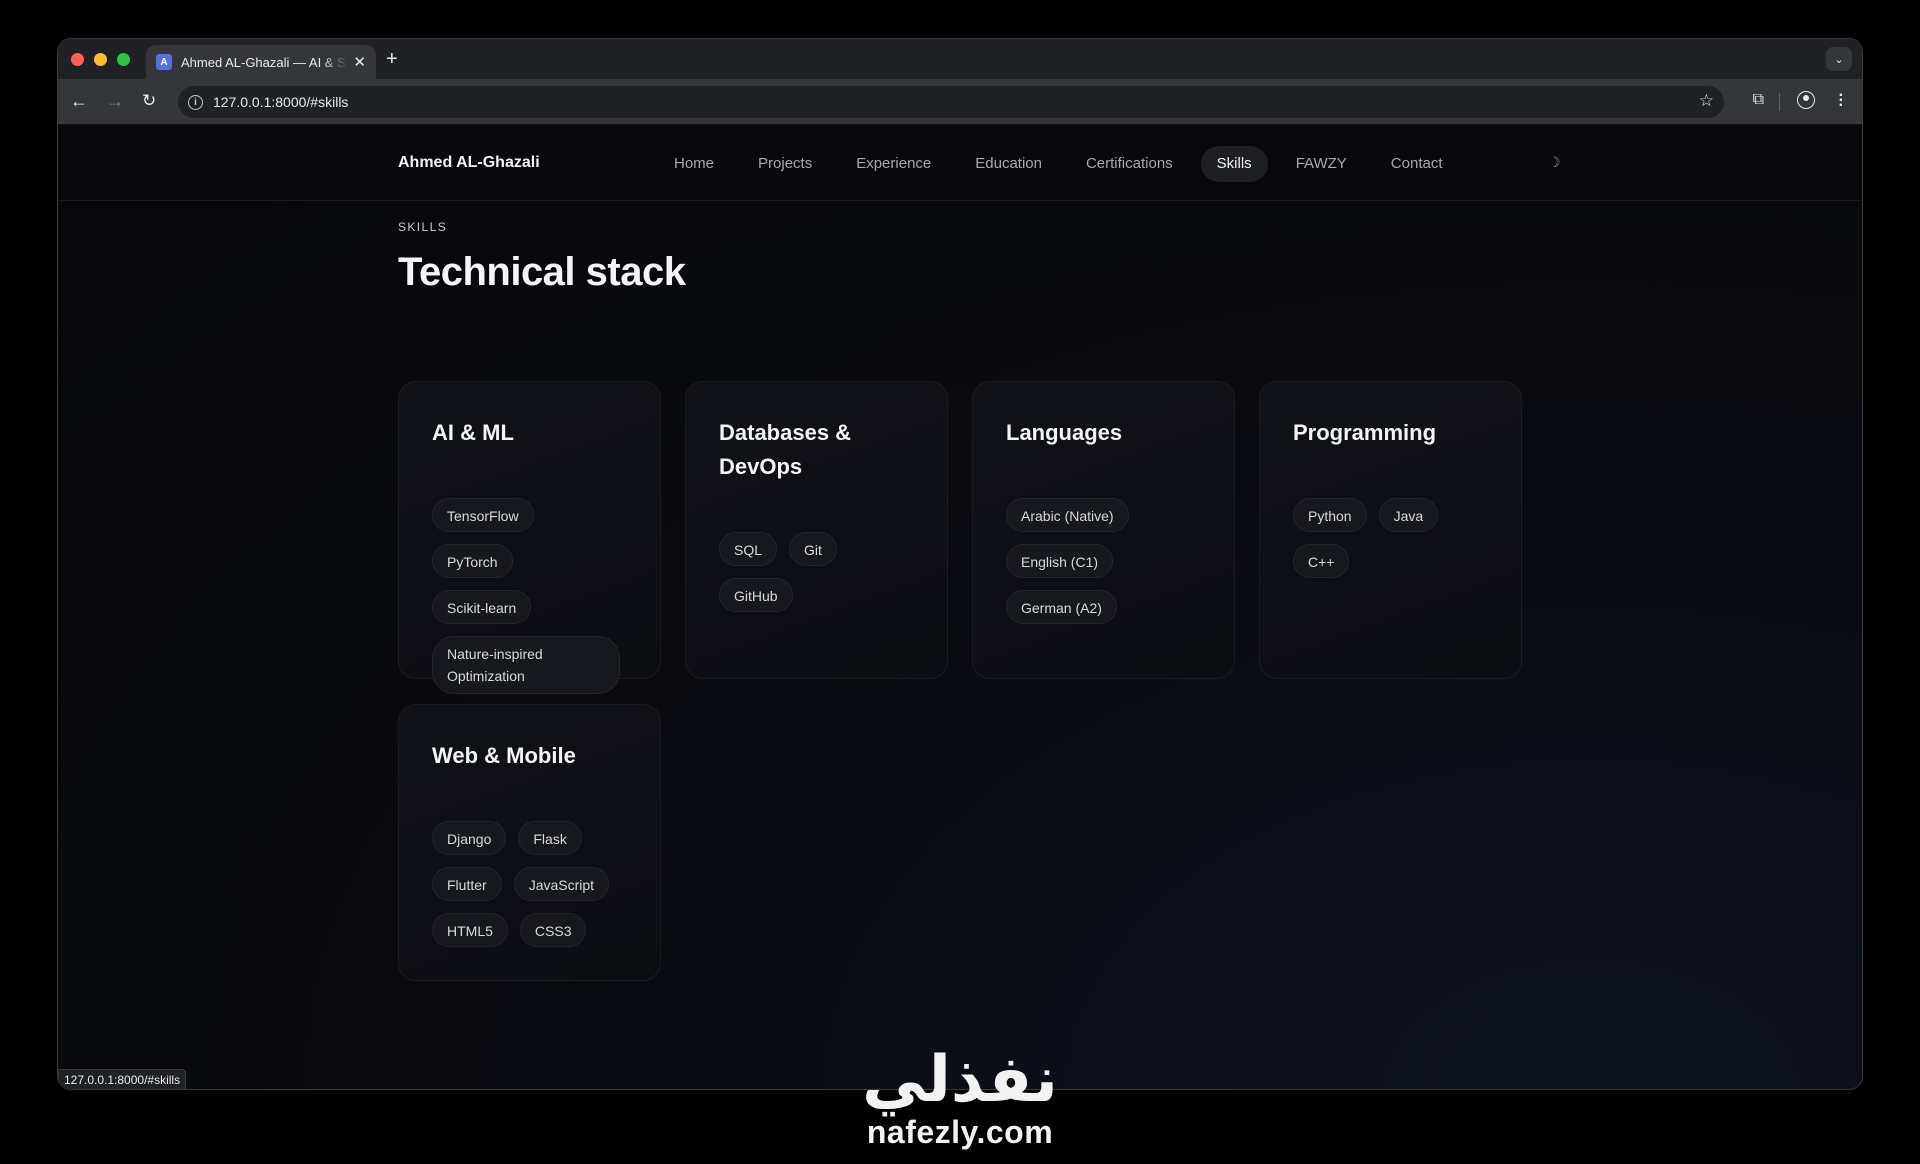 The height and width of the screenshot is (1164, 1920). I want to click on url-text: 127.0.0.1:8000/#skills, so click(280, 102).